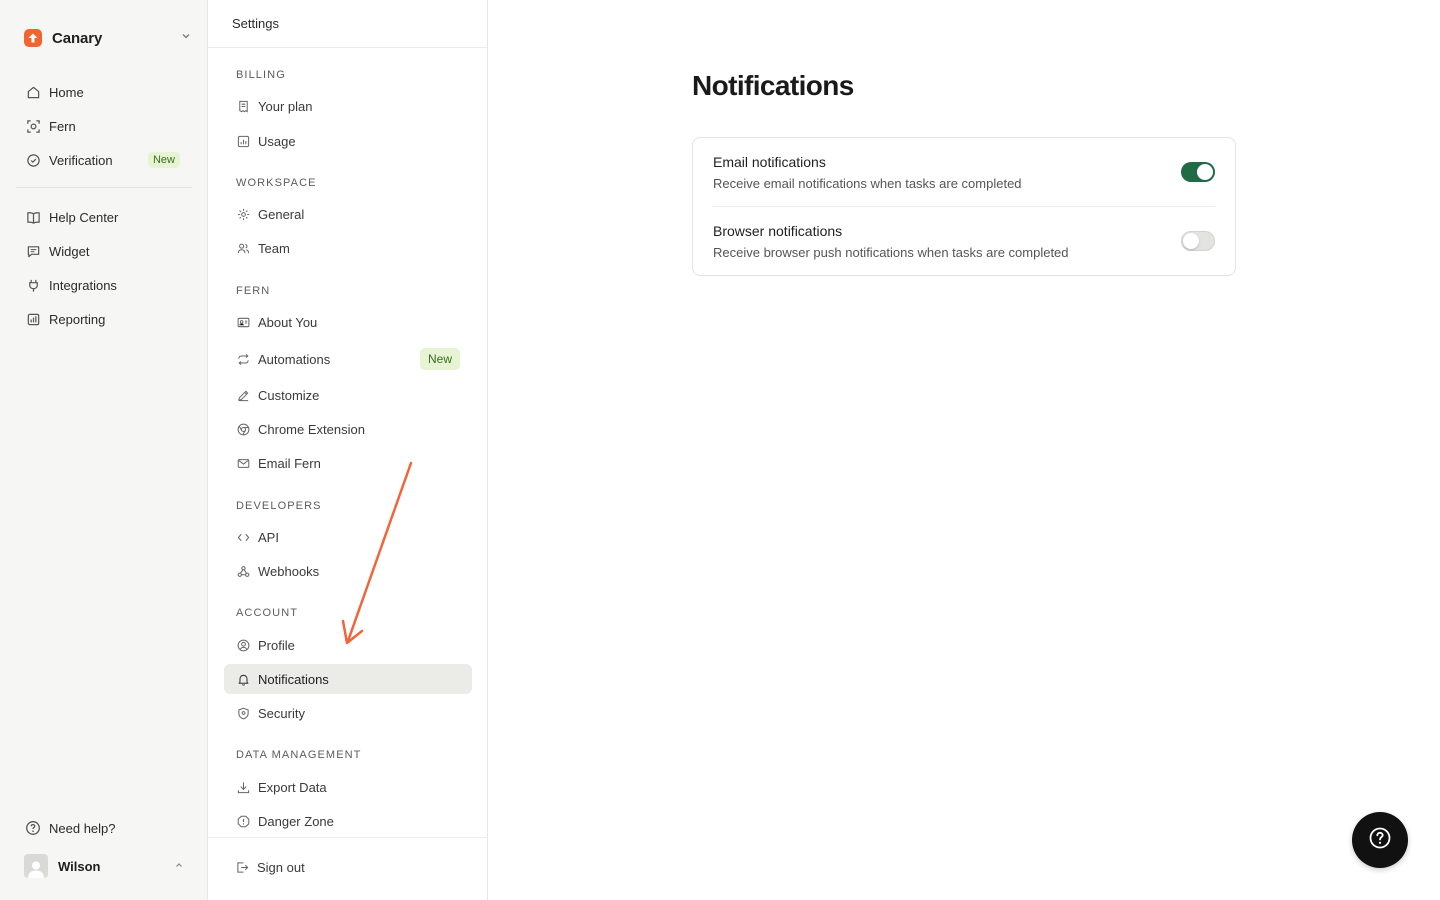  What do you see at coordinates (163, 160) in the screenshot?
I see `new-badge: New` at bounding box center [163, 160].